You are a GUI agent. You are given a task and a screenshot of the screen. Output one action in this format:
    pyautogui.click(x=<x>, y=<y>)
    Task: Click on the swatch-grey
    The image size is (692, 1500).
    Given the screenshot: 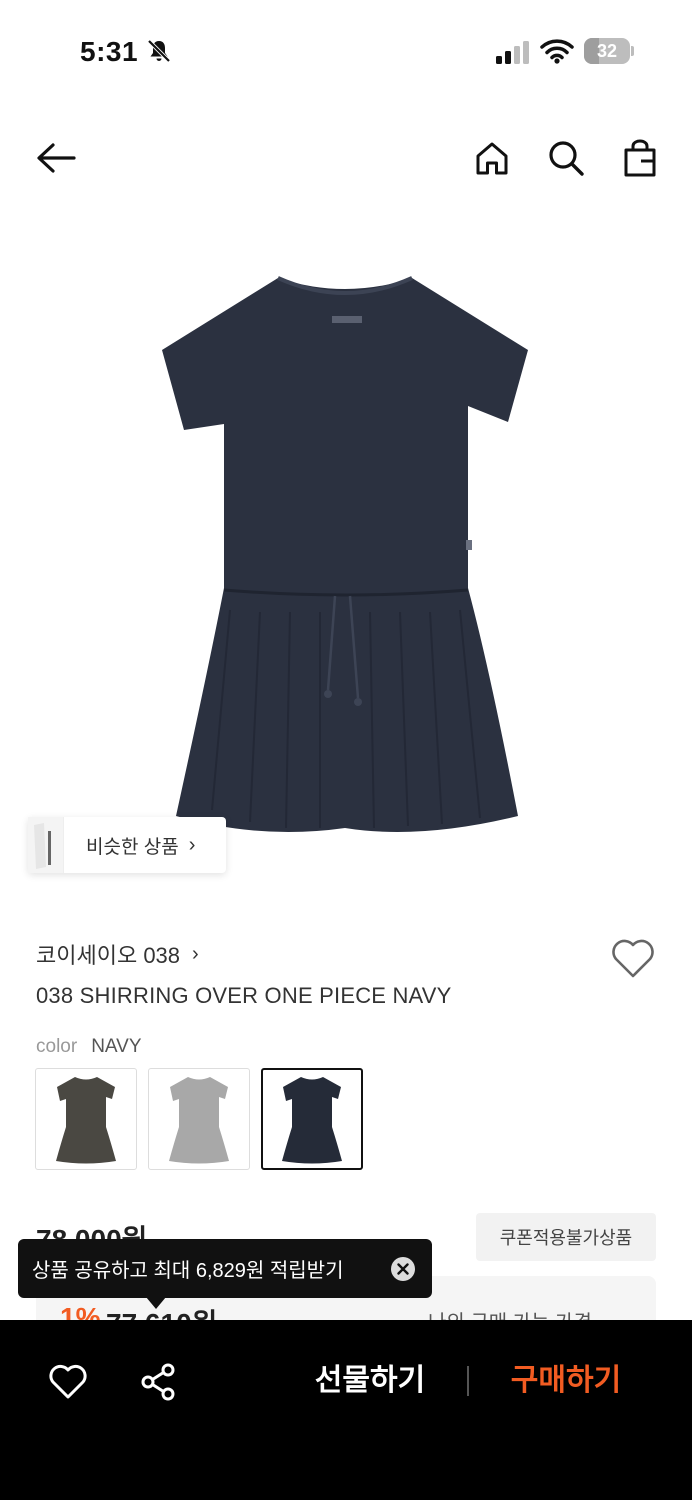 What is the action you would take?
    pyautogui.click(x=199, y=1119)
    